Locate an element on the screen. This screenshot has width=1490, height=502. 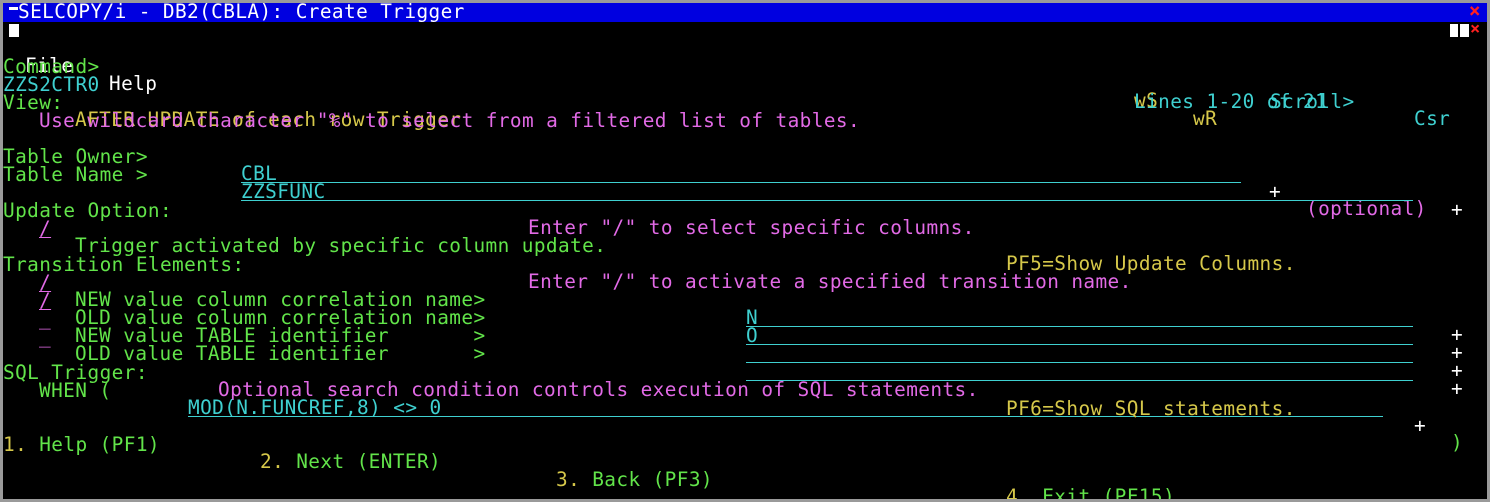
window-menu-icon is located at coordinates (13, 8).